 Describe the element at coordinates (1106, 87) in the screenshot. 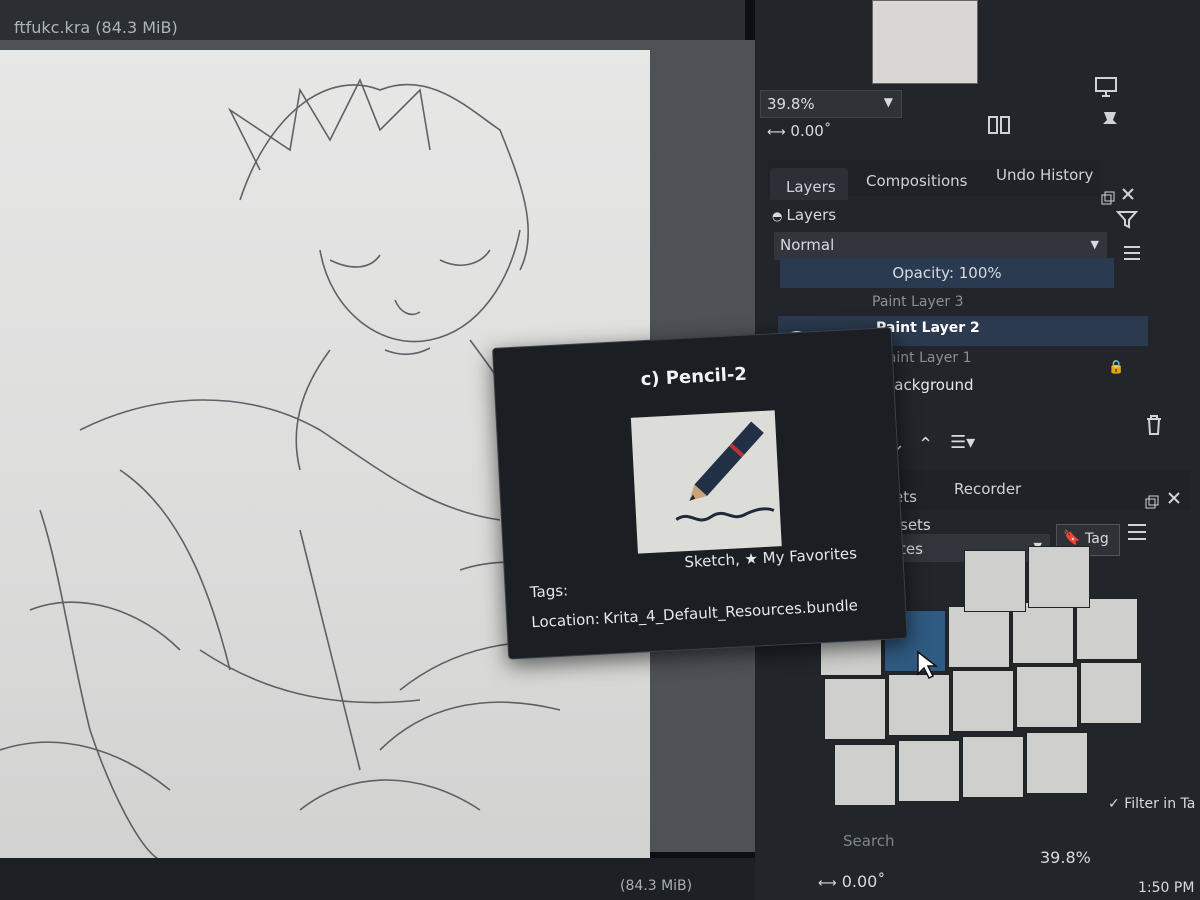

I see `monitor-icon` at that location.